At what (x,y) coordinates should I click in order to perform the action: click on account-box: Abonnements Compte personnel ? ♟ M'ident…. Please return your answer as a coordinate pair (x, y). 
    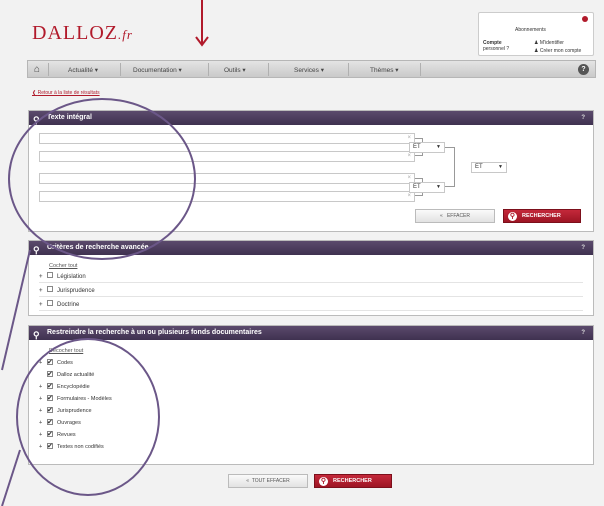
    Looking at the image, I should click on (536, 34).